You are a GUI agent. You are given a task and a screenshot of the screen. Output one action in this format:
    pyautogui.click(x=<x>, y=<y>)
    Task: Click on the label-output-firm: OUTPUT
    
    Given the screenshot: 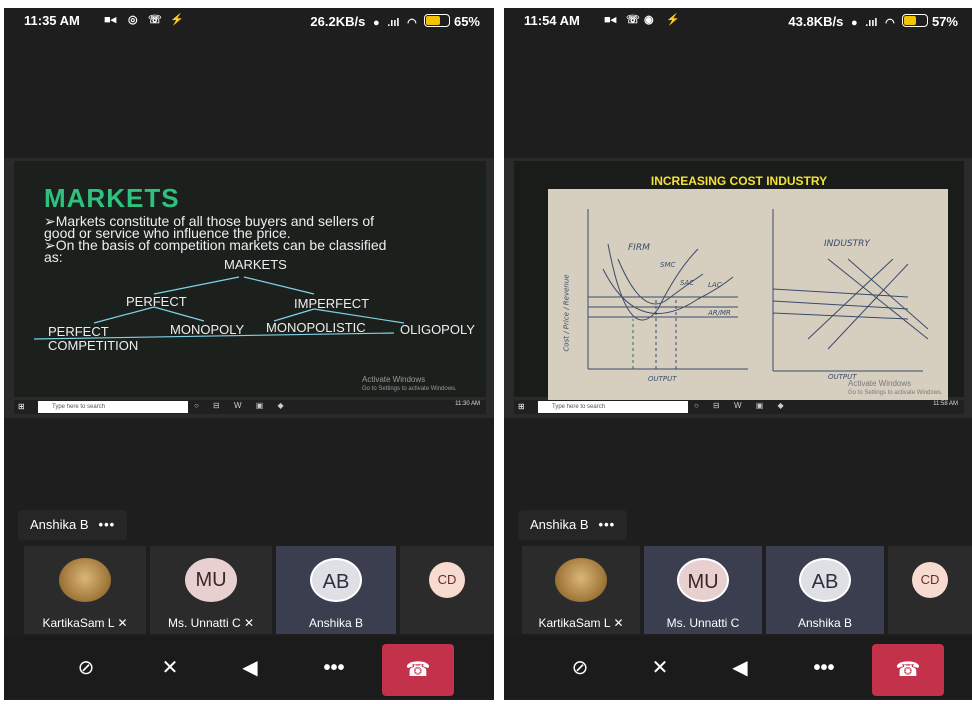 What is the action you would take?
    pyautogui.click(x=662, y=379)
    